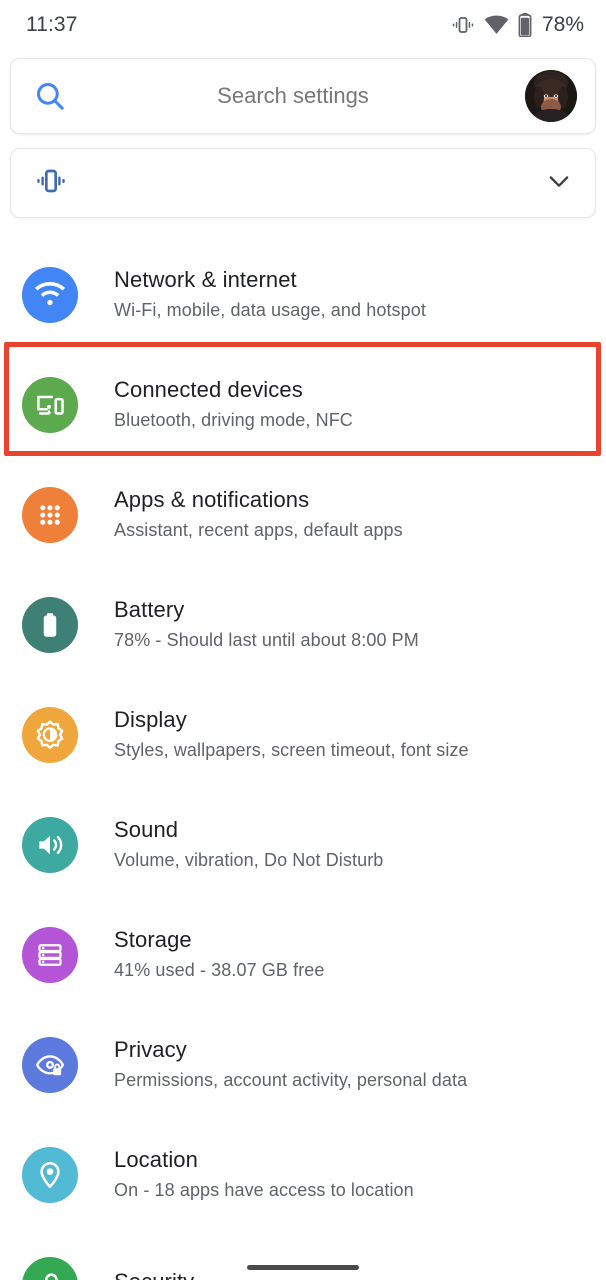 Image resolution: width=606 pixels, height=1280 pixels. Describe the element at coordinates (293, 96) in the screenshot. I see `search-input: Search settings` at that location.